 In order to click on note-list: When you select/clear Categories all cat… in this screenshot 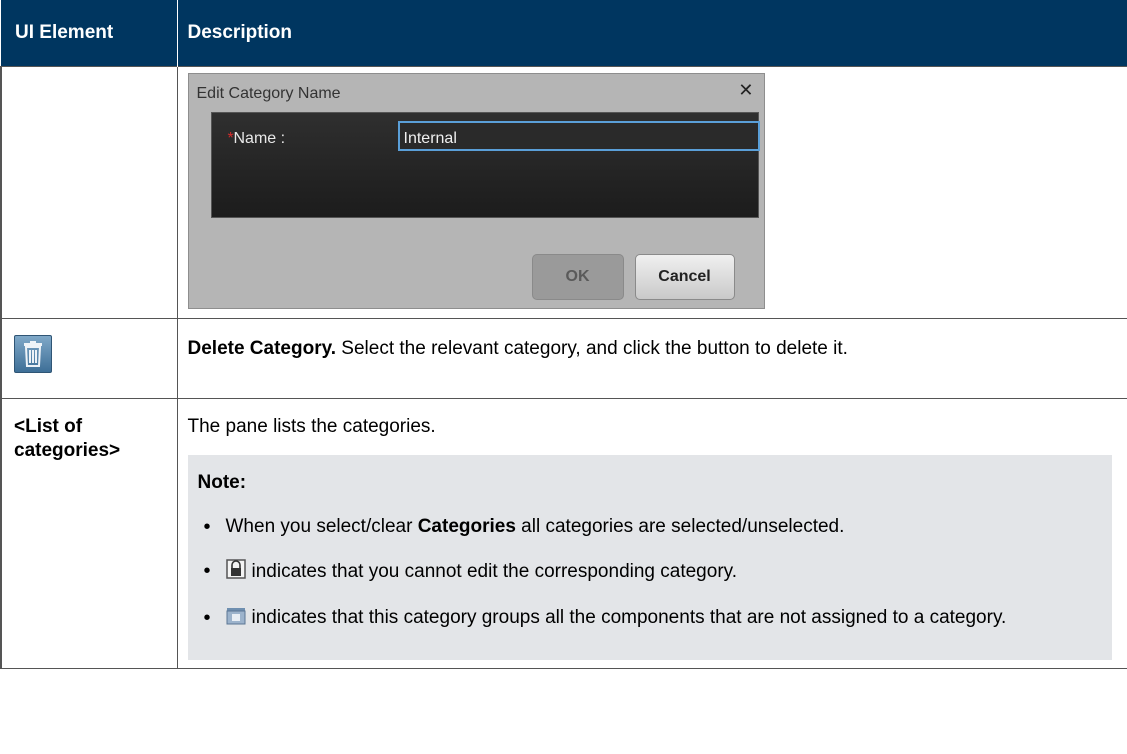, I will do `click(650, 573)`.